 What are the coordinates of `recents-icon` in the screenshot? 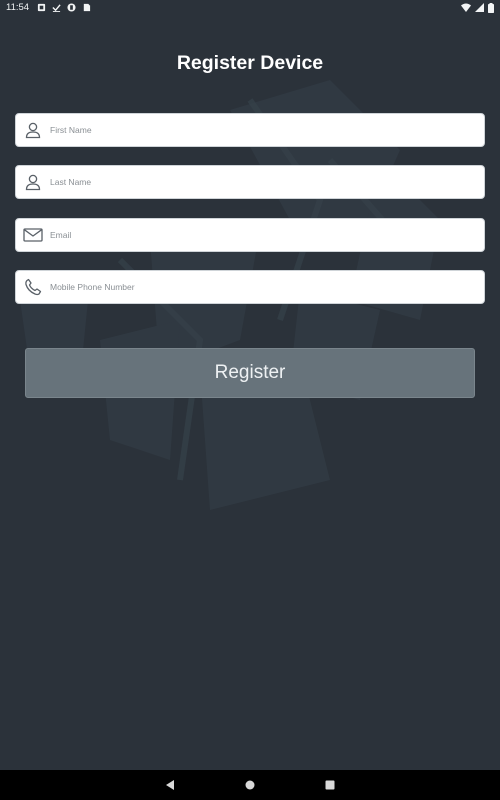 It's located at (330, 785).